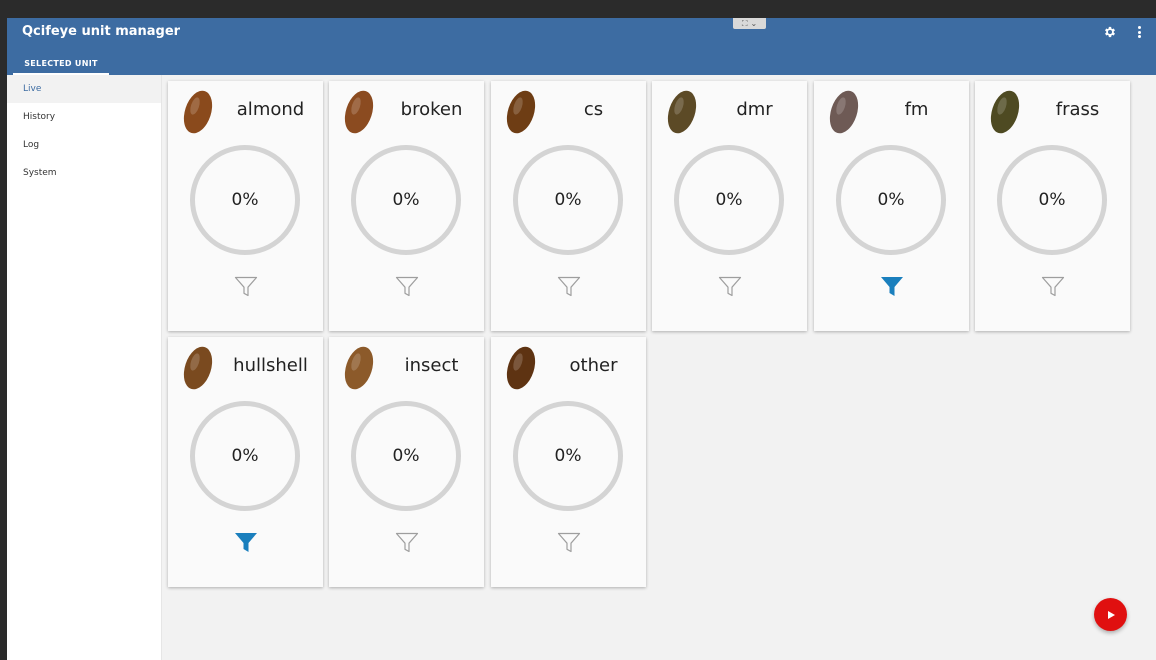 Image resolution: width=1156 pixels, height=660 pixels. Describe the element at coordinates (84, 117) in the screenshot. I see `sidebar-item-history: History` at that location.